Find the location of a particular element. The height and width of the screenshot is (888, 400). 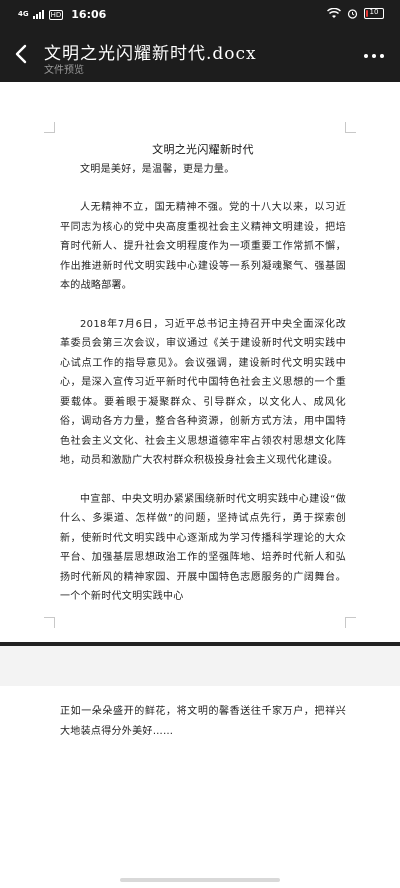

battery-text: 10 is located at coordinates (374, 12).